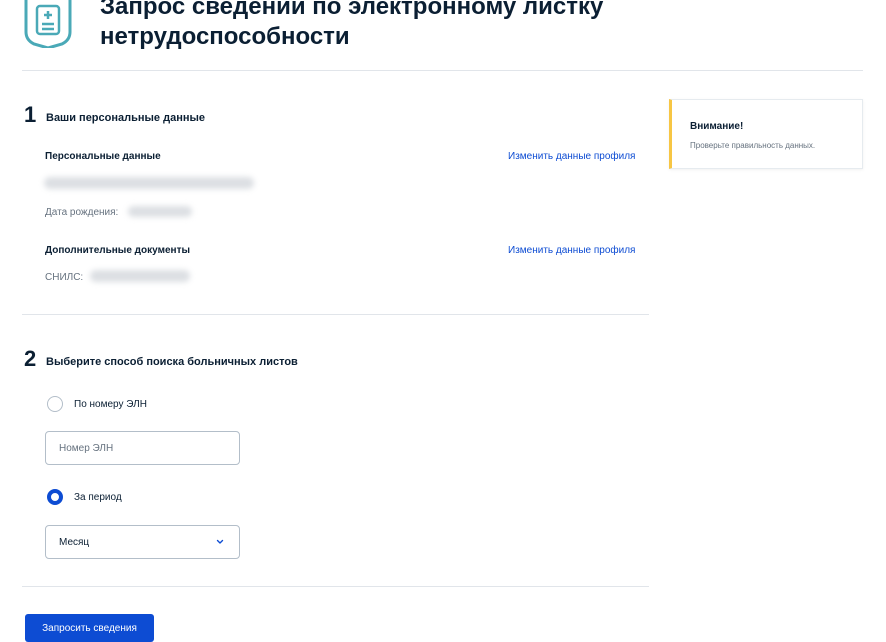 The width and height of the screenshot is (886, 642). I want to click on step-2-title: Выберите способ поиска больничных листов, so click(172, 362).